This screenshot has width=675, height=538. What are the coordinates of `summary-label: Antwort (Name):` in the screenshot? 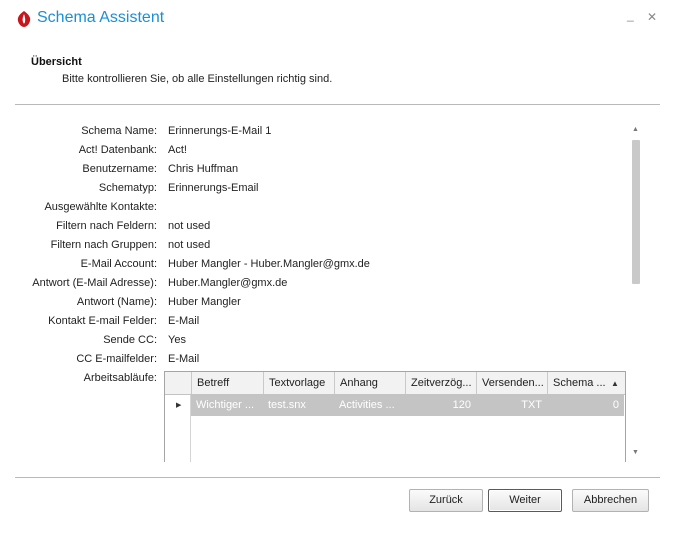 It's located at (116, 302).